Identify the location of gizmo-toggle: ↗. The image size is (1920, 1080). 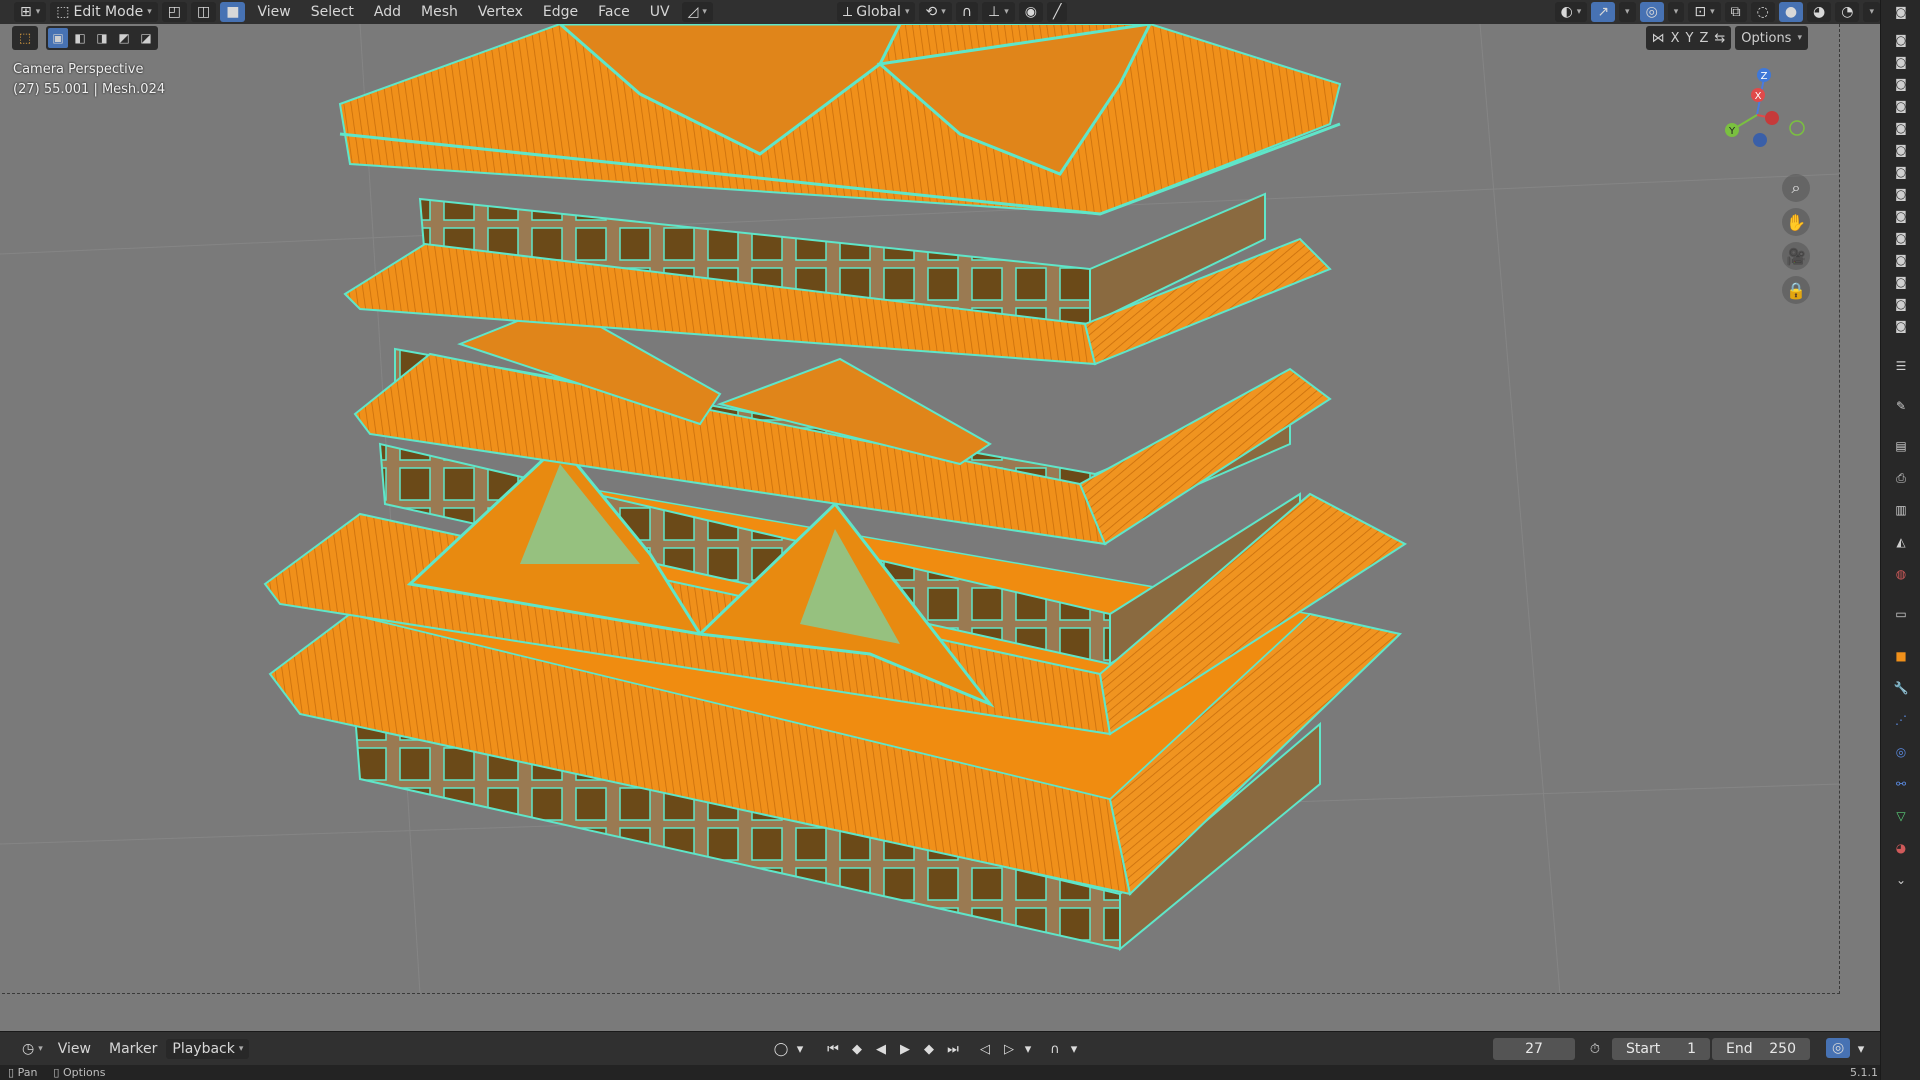
(1603, 12).